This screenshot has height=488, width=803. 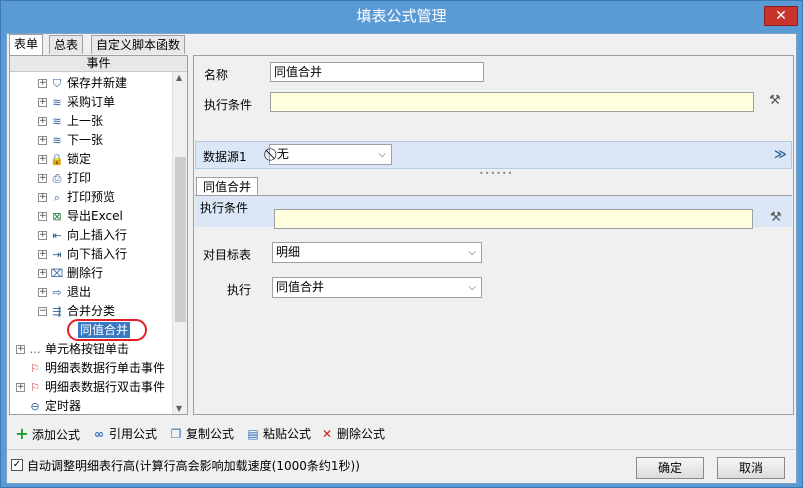 I want to click on tree-item-insert-above: + ⇤ 向上插入行, so click(x=82, y=235).